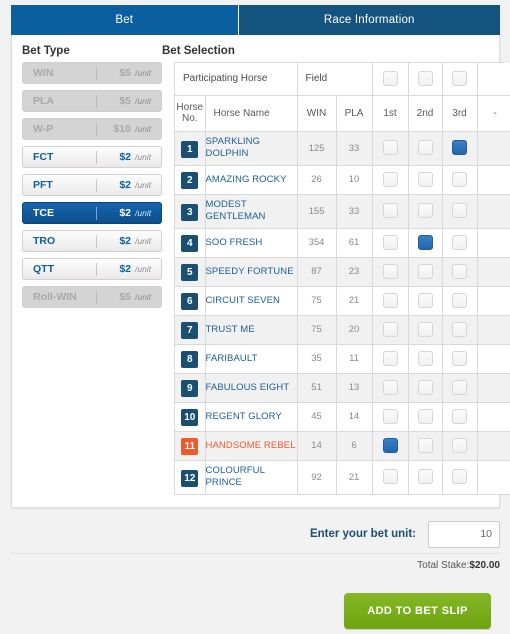  Describe the element at coordinates (251, 148) in the screenshot. I see `cell-horse-name: SPARKLING DOLPHIN` at that location.